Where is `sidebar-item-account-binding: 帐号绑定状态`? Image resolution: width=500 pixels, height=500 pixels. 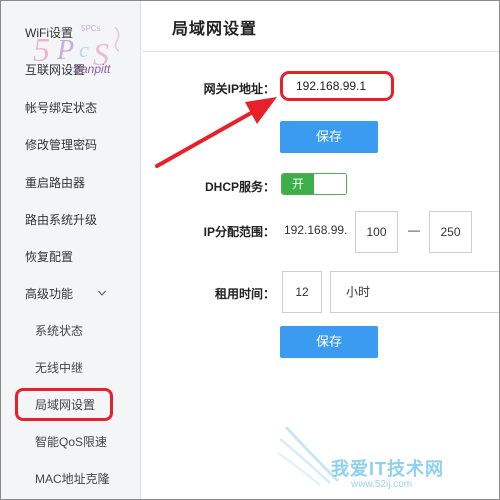
sidebar-item-account-binding: 帐号绑定状态 is located at coordinates (61, 108).